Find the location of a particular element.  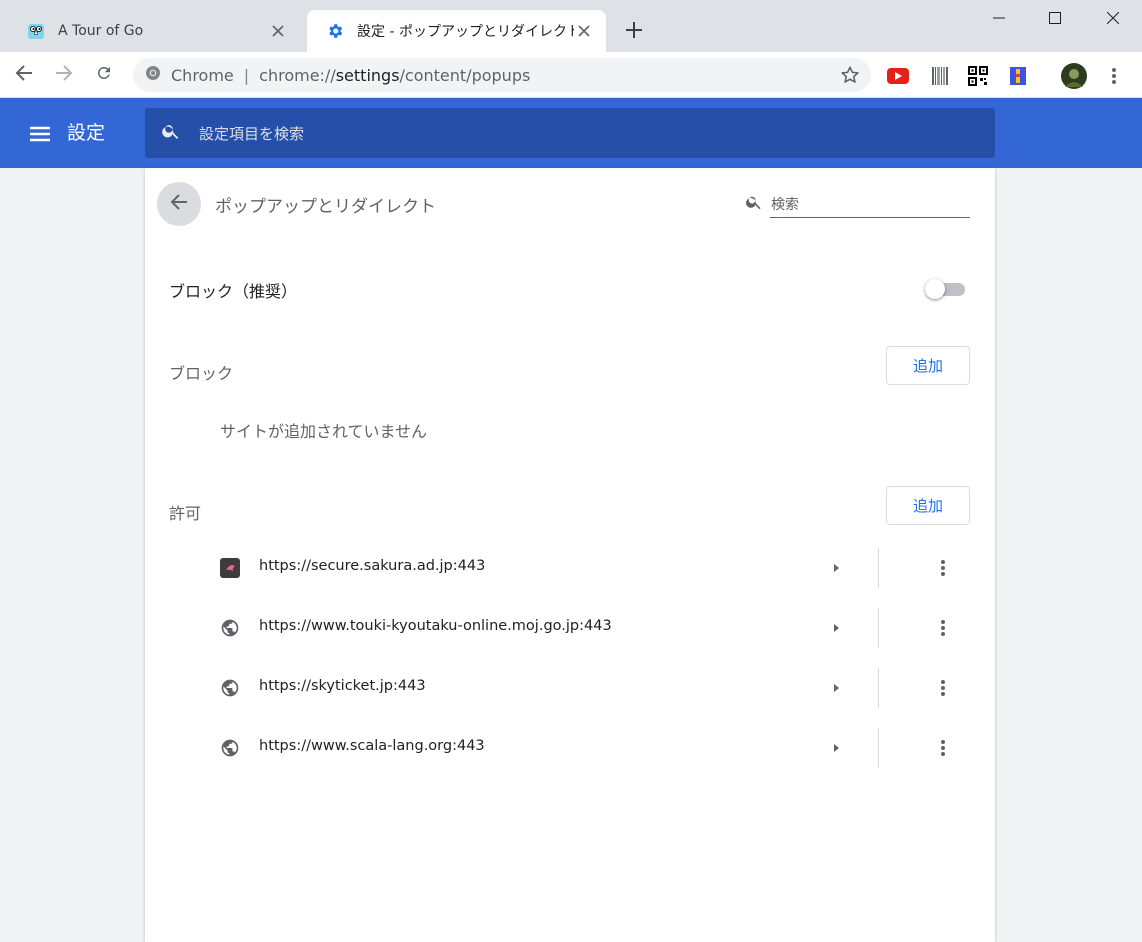

gopher-icon is located at coordinates (36, 31).